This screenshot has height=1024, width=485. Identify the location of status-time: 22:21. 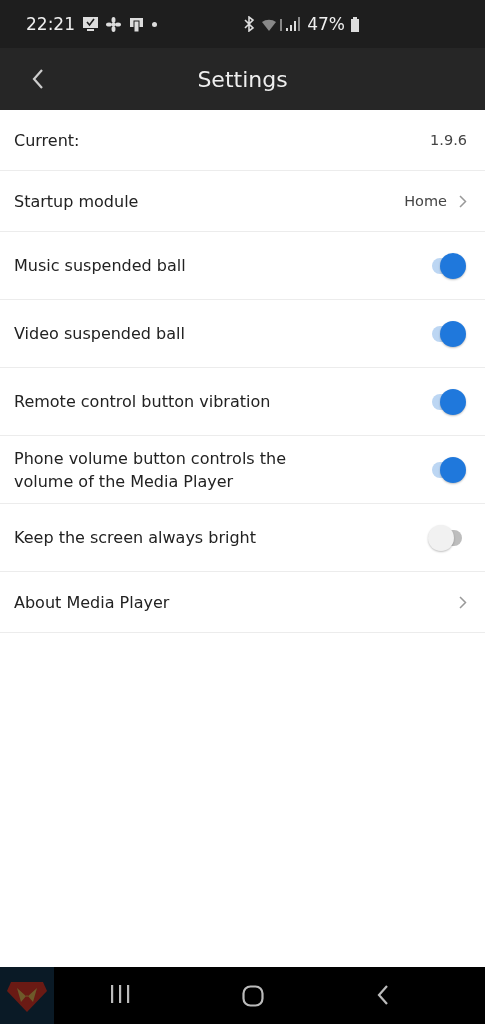
(50, 24).